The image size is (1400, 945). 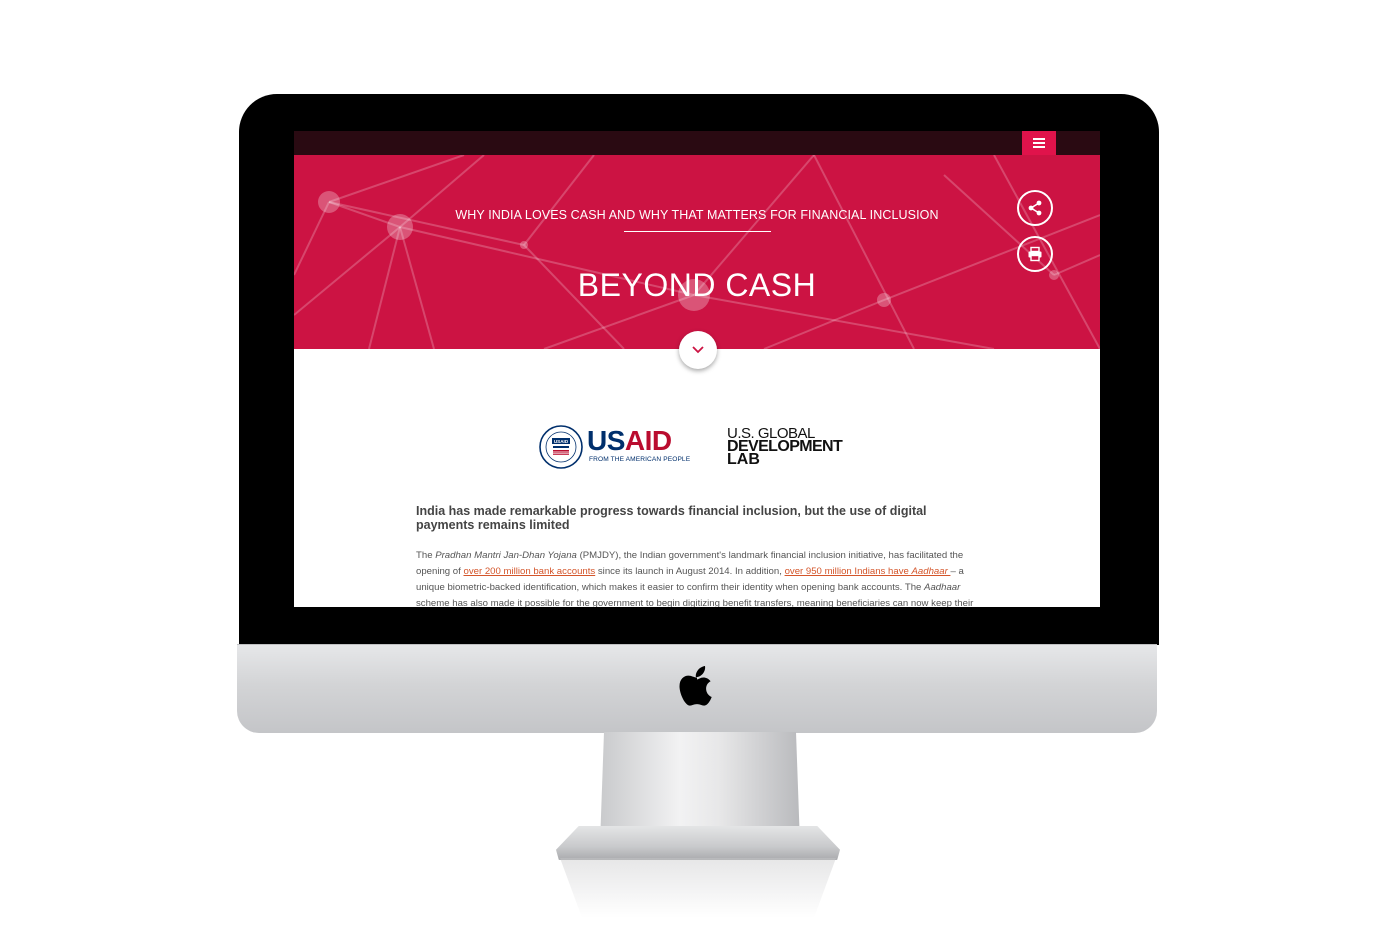 I want to click on scroll-down-button, so click(x=698, y=350).